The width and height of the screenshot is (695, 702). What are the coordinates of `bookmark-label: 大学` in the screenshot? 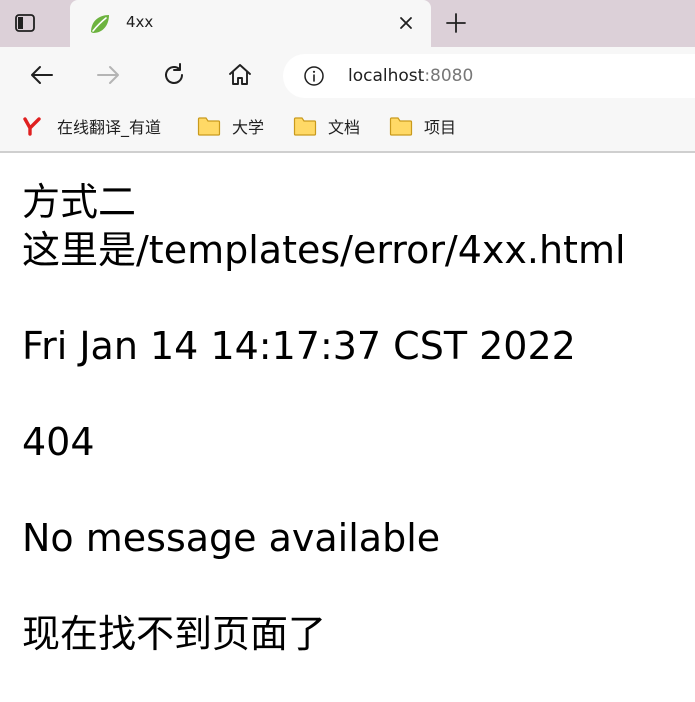 It's located at (248, 127).